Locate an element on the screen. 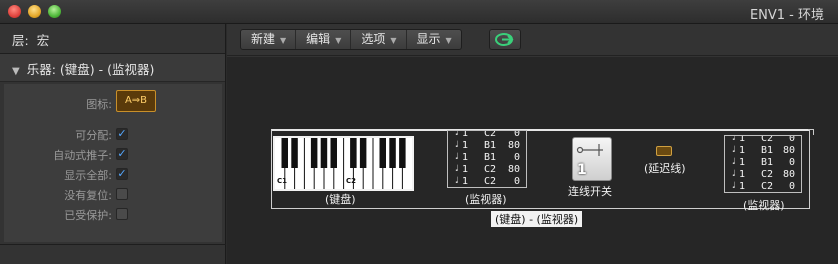  view-menu-button: 显示 ▼ is located at coordinates (434, 39).